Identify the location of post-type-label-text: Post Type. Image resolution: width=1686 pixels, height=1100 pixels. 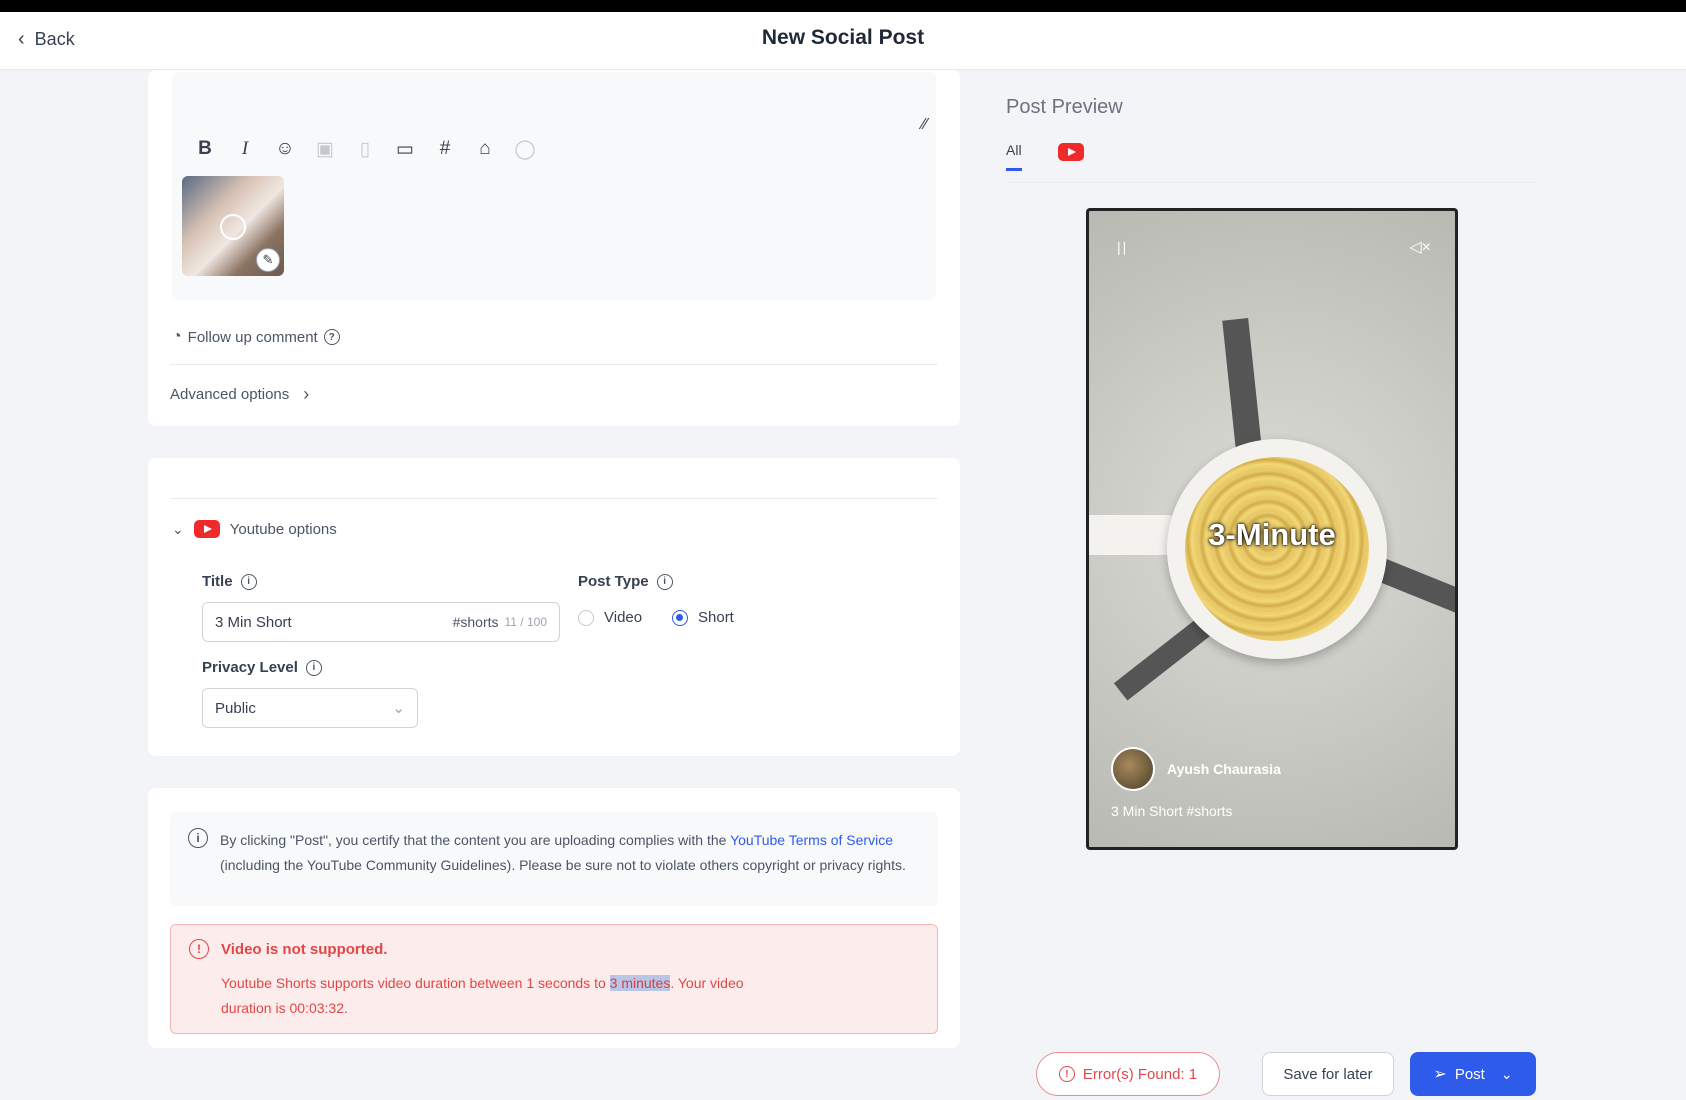
(613, 581).